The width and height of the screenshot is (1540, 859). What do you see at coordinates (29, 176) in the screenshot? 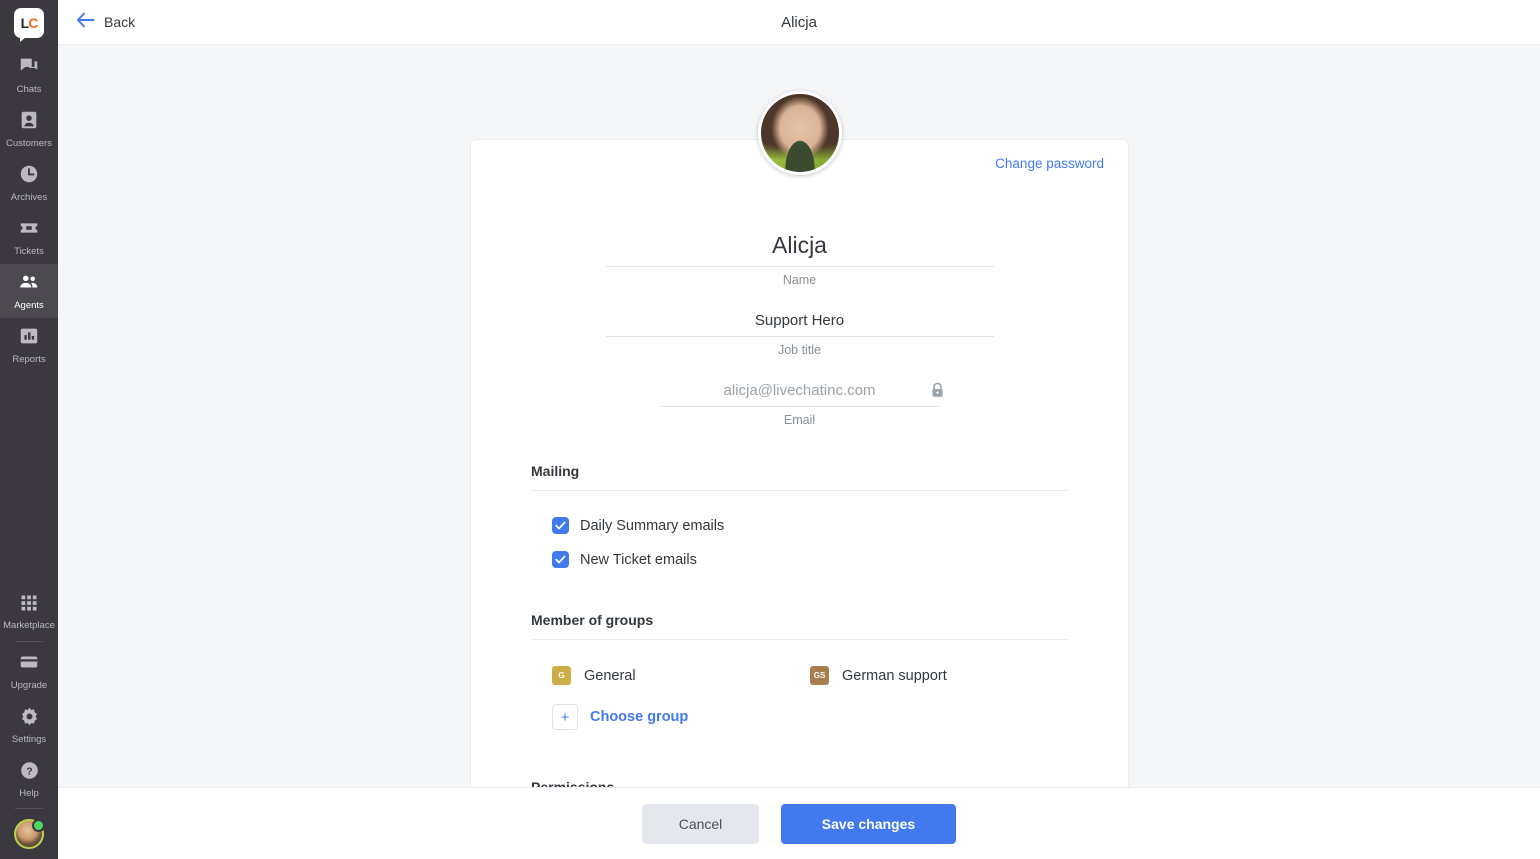
I see `archives-icon` at bounding box center [29, 176].